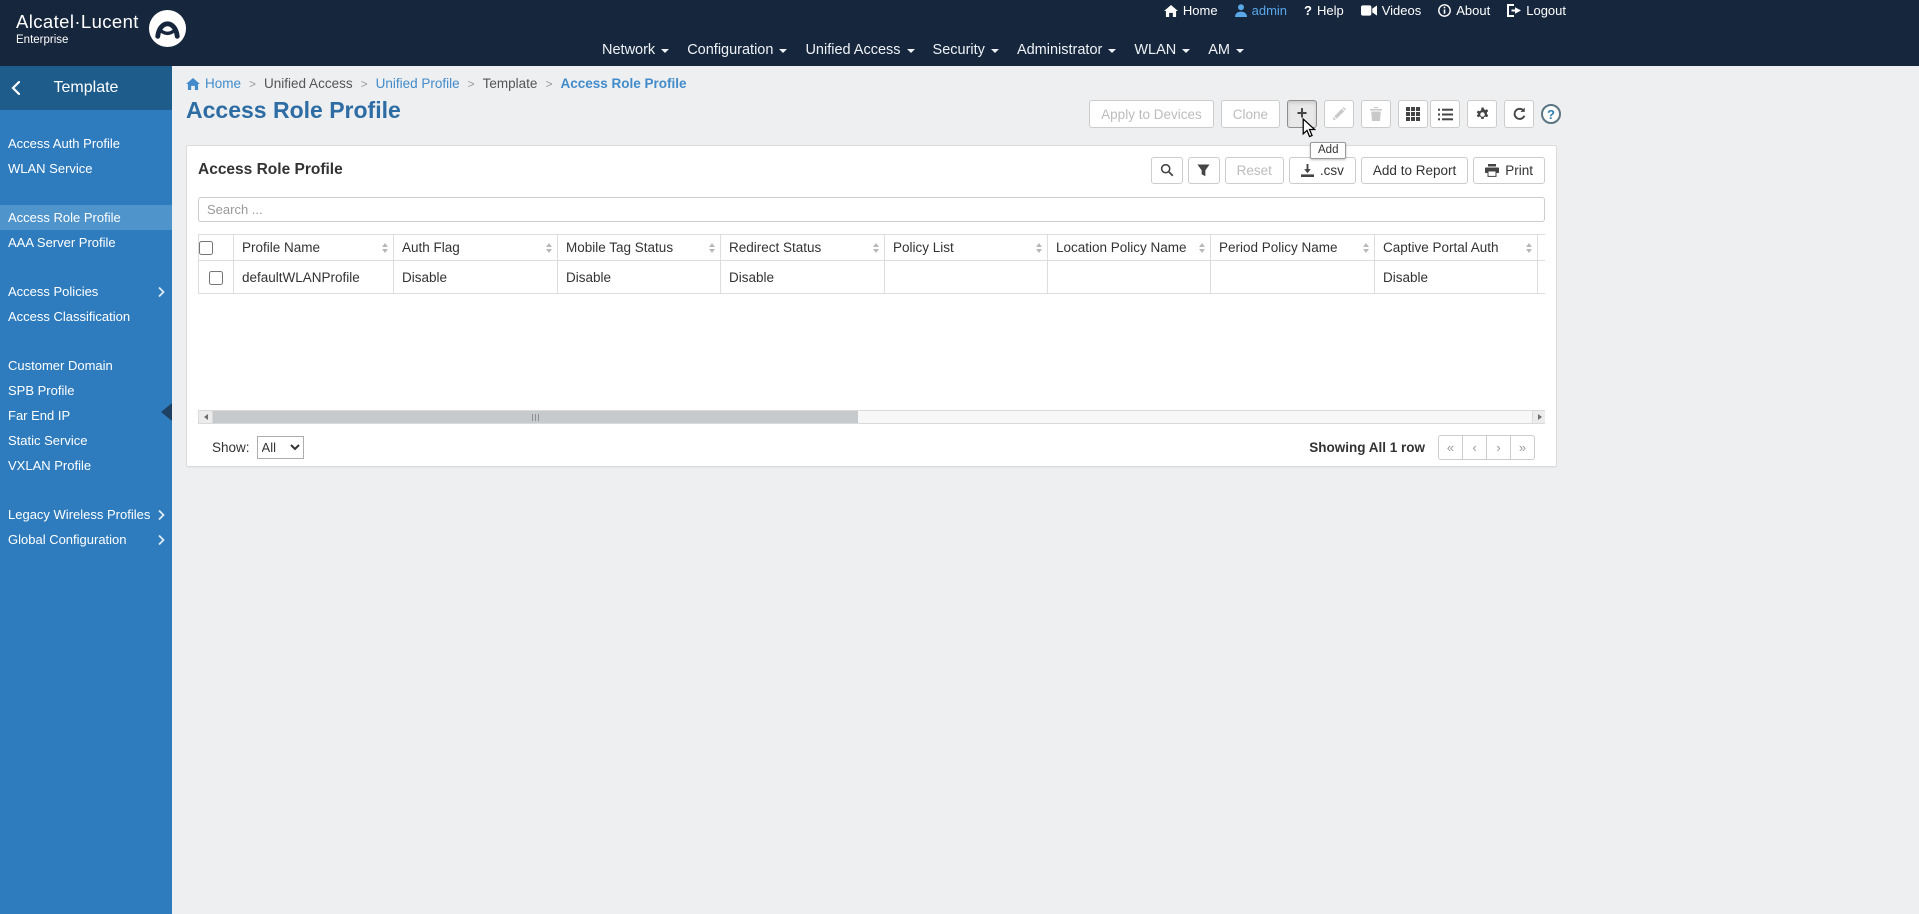 The width and height of the screenshot is (1919, 914). What do you see at coordinates (86, 415) in the screenshot?
I see `sidebar-item-far-end-ip: Far End IP` at bounding box center [86, 415].